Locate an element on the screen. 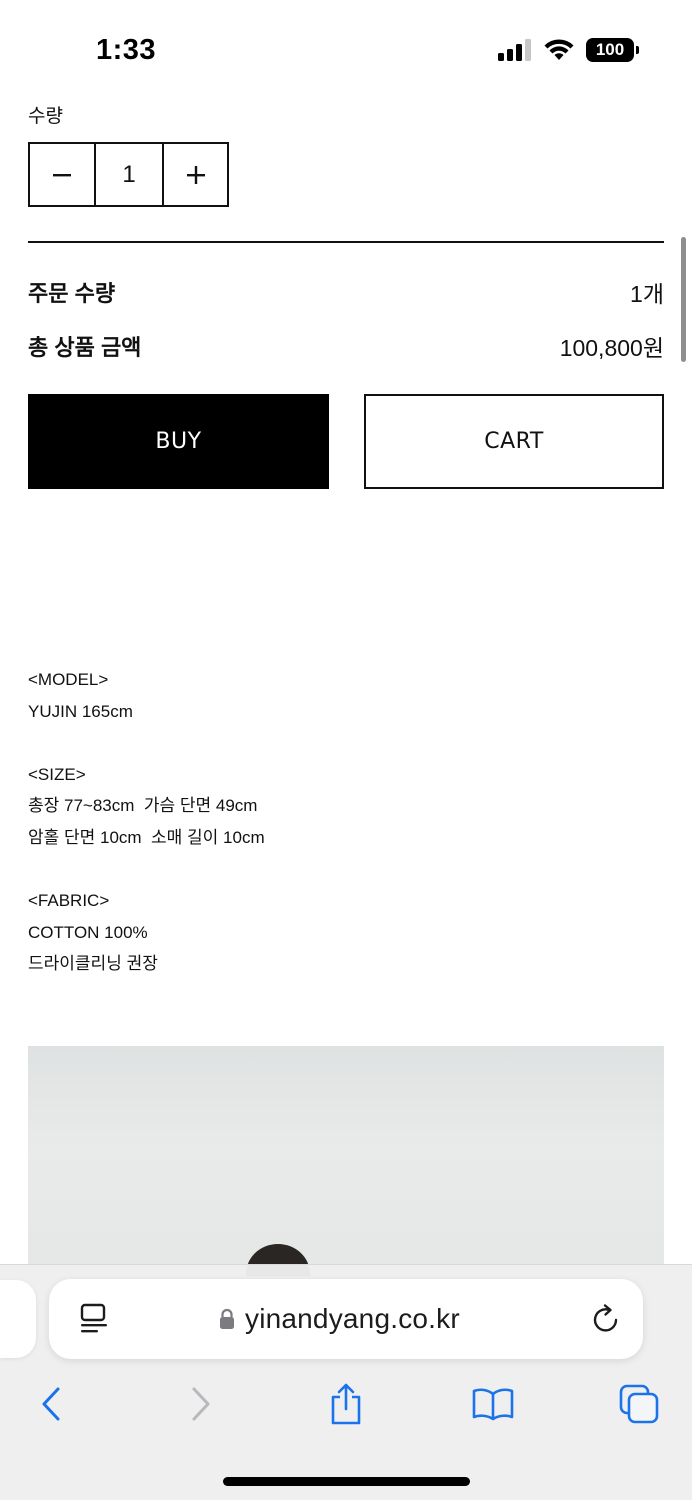  total-price-label: 총 상품 금액 is located at coordinates (85, 347).